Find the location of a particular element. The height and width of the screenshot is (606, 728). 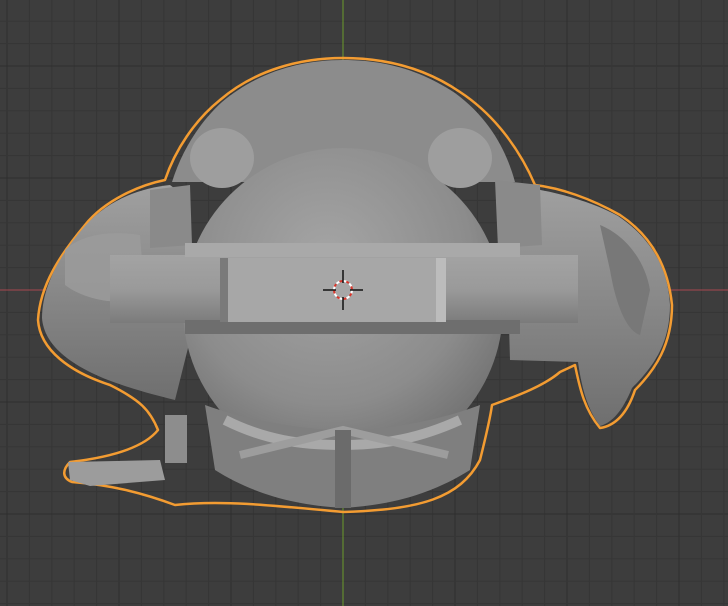

band-top-rim is located at coordinates (352, 250).